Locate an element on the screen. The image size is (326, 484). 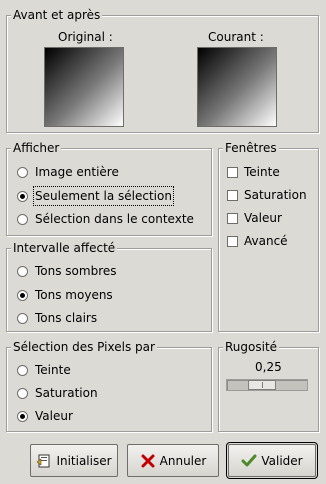
rugosite-slider is located at coordinates (267, 385).